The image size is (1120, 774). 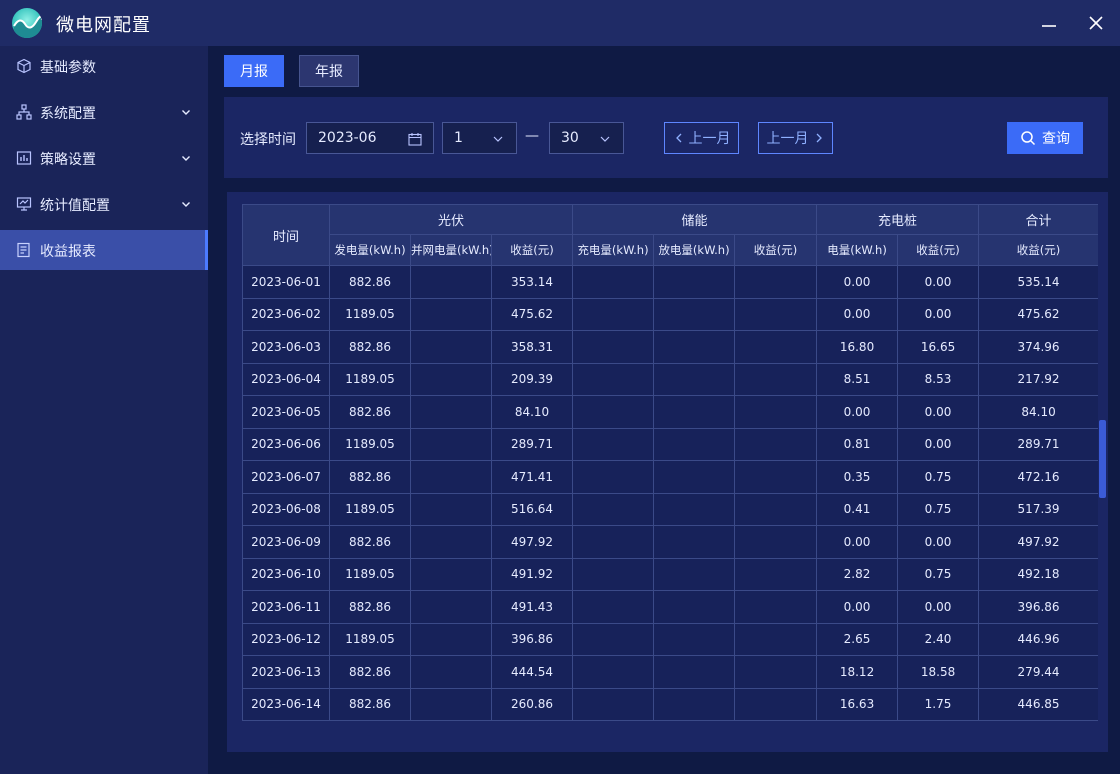 I want to click on scrollbar-thumb, so click(x=1102, y=459).